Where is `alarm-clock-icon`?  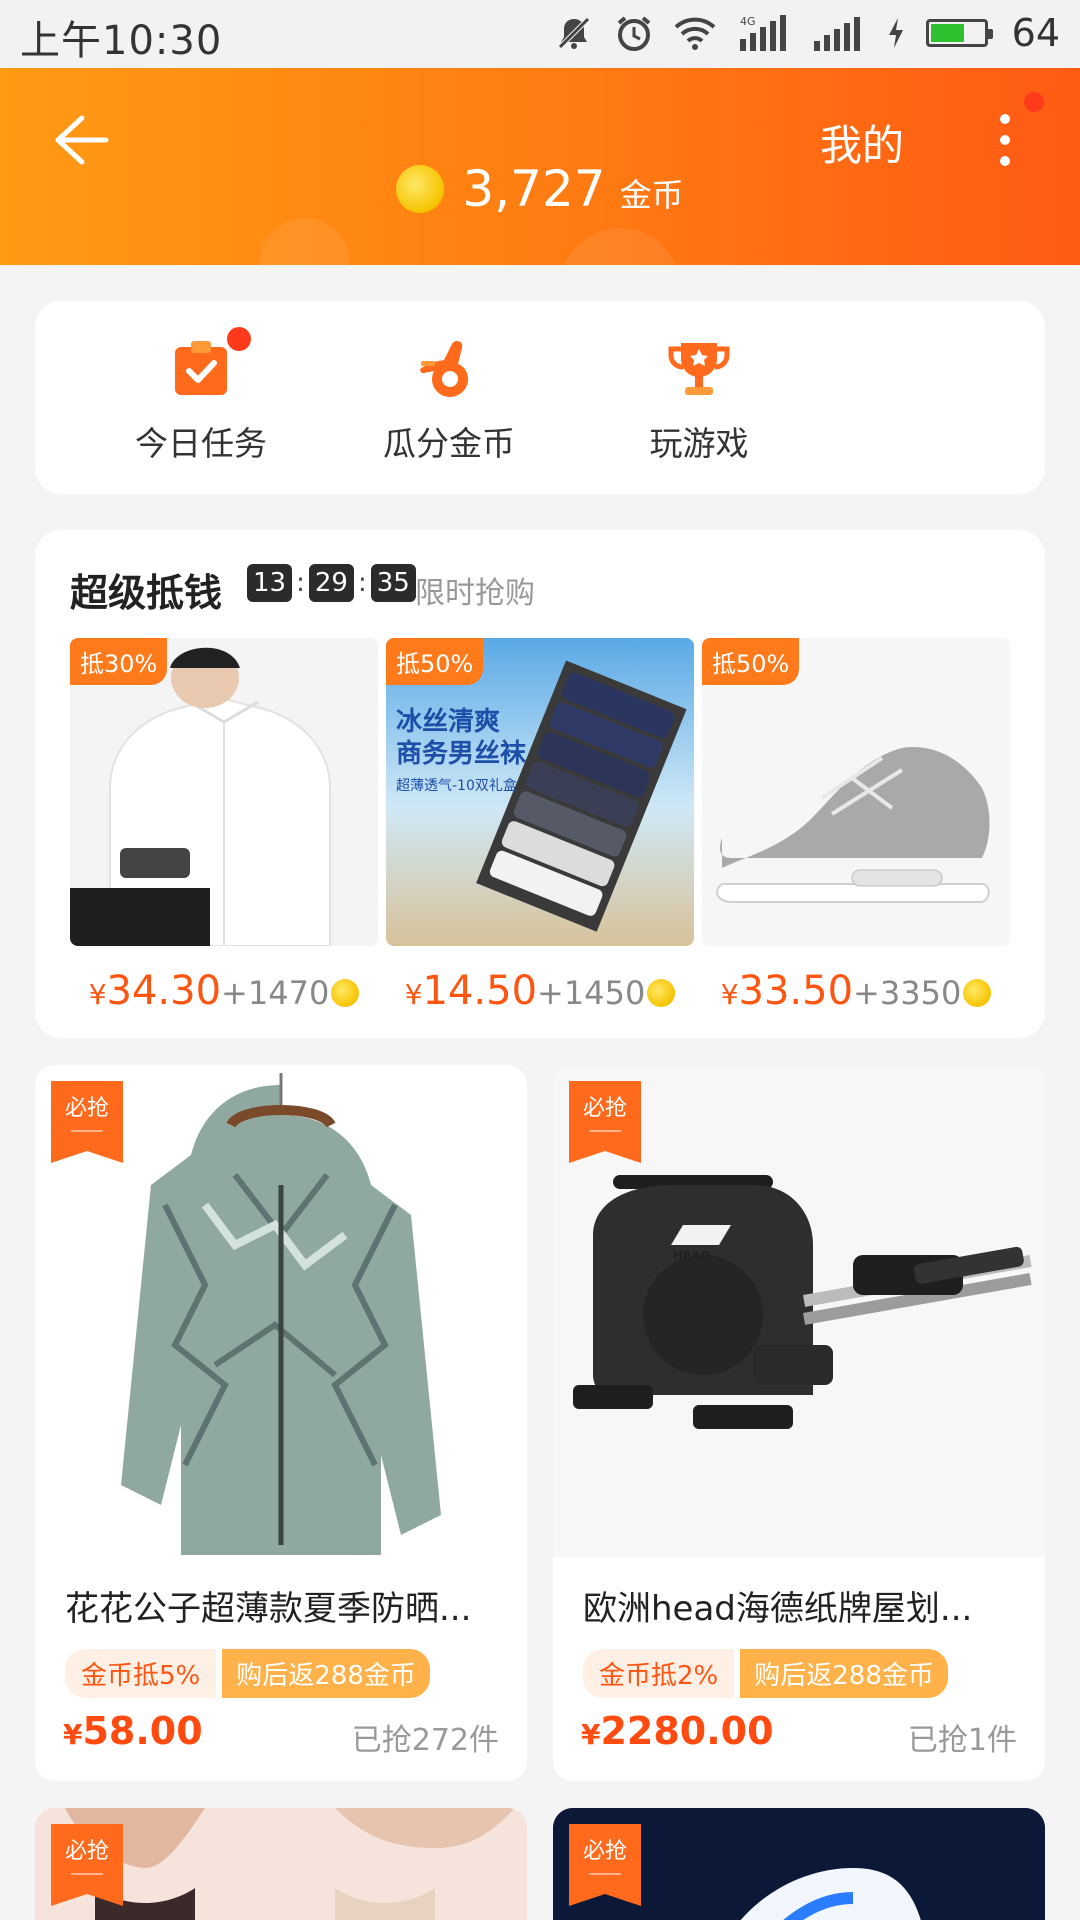
alarm-clock-icon is located at coordinates (634, 33).